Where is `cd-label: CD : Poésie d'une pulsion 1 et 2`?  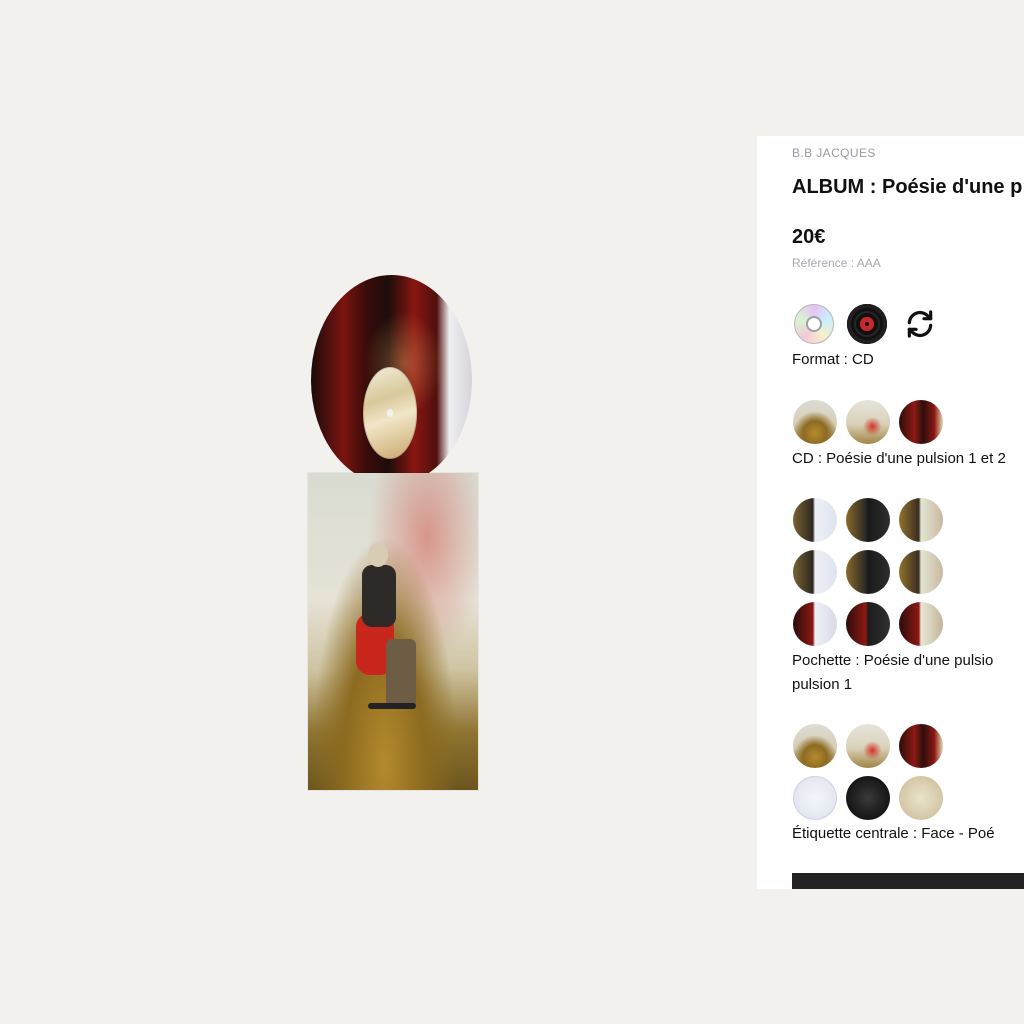 cd-label: CD : Poésie d'une pulsion 1 et 2 is located at coordinates (899, 458).